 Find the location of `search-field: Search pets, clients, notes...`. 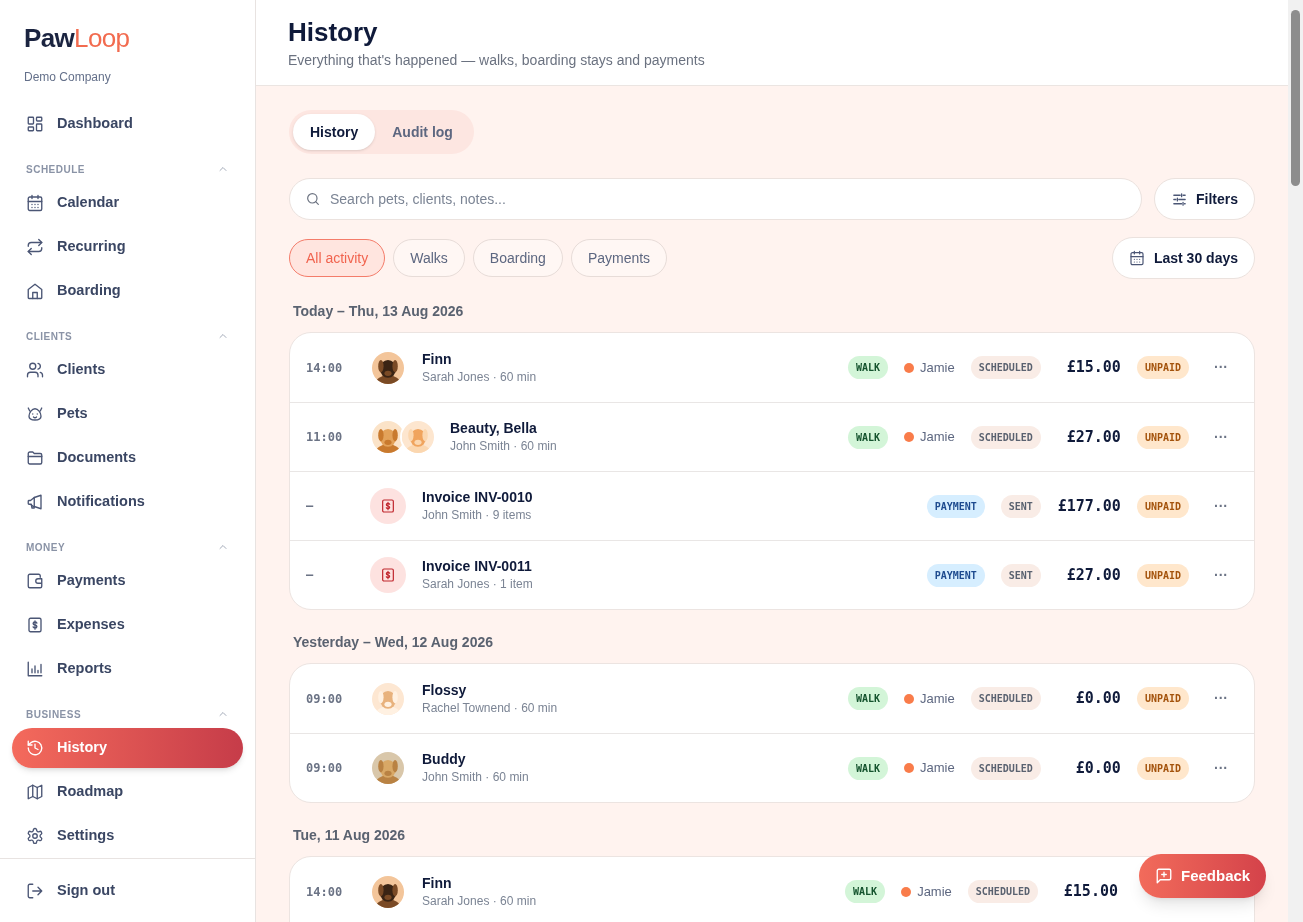

search-field: Search pets, clients, notes... is located at coordinates (715, 199).